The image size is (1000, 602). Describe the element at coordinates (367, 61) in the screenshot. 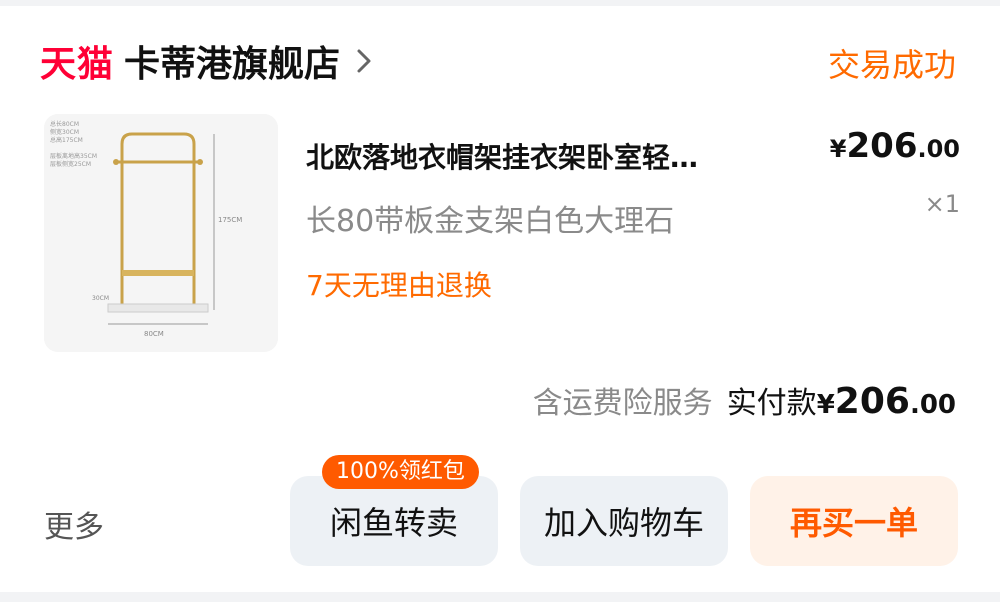

I see `chevron-right-icon` at that location.